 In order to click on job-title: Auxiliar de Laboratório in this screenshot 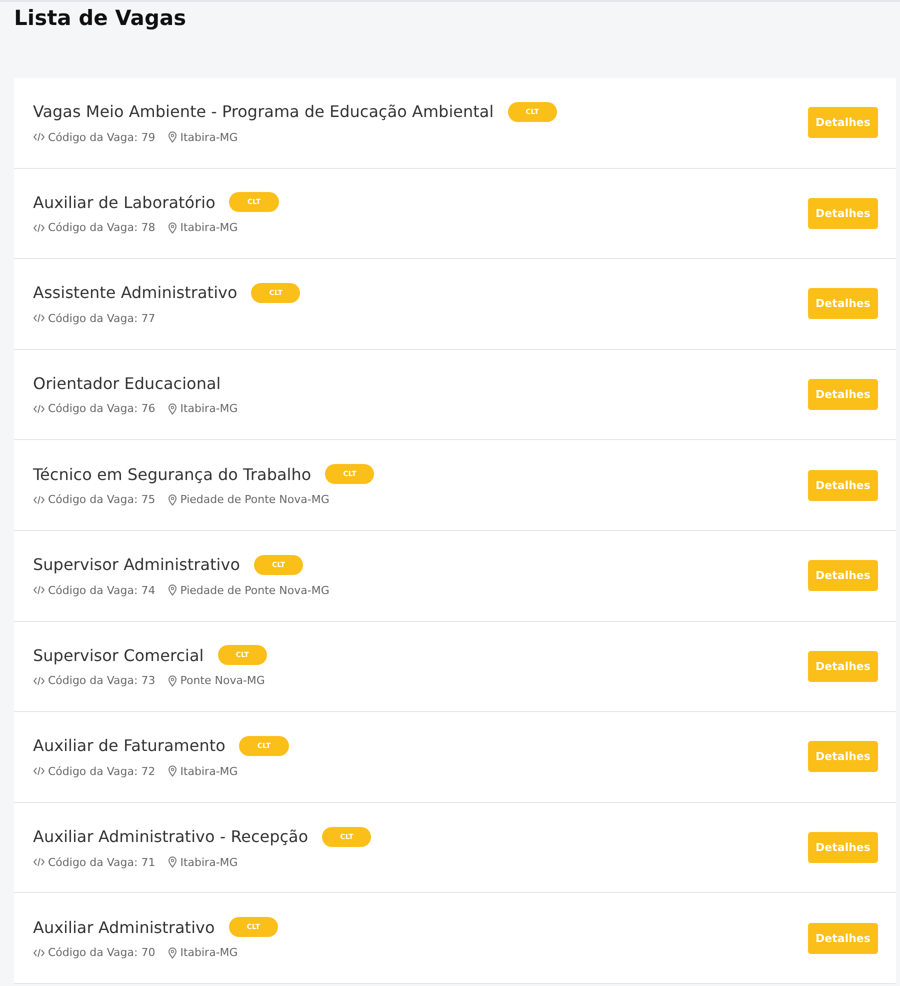, I will do `click(124, 202)`.